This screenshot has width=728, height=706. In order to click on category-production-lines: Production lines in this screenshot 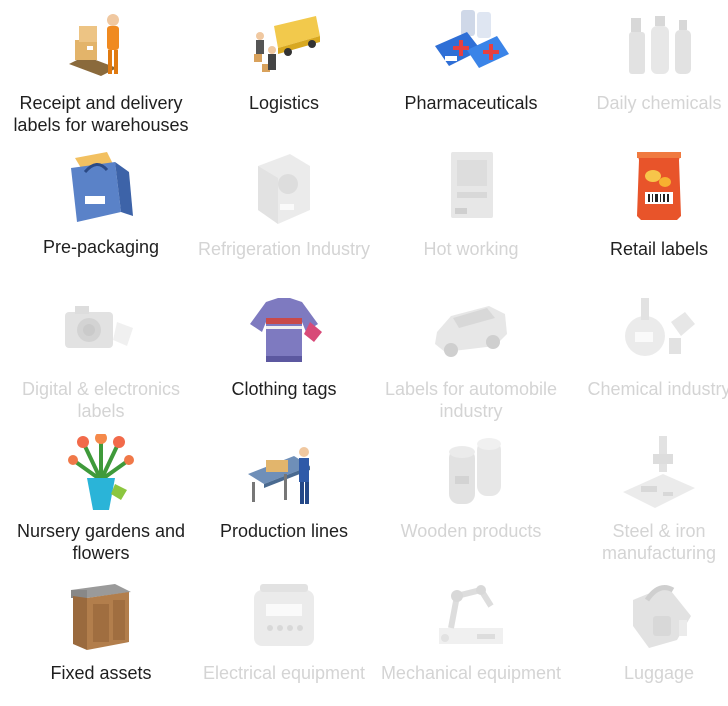, I will do `click(284, 489)`.